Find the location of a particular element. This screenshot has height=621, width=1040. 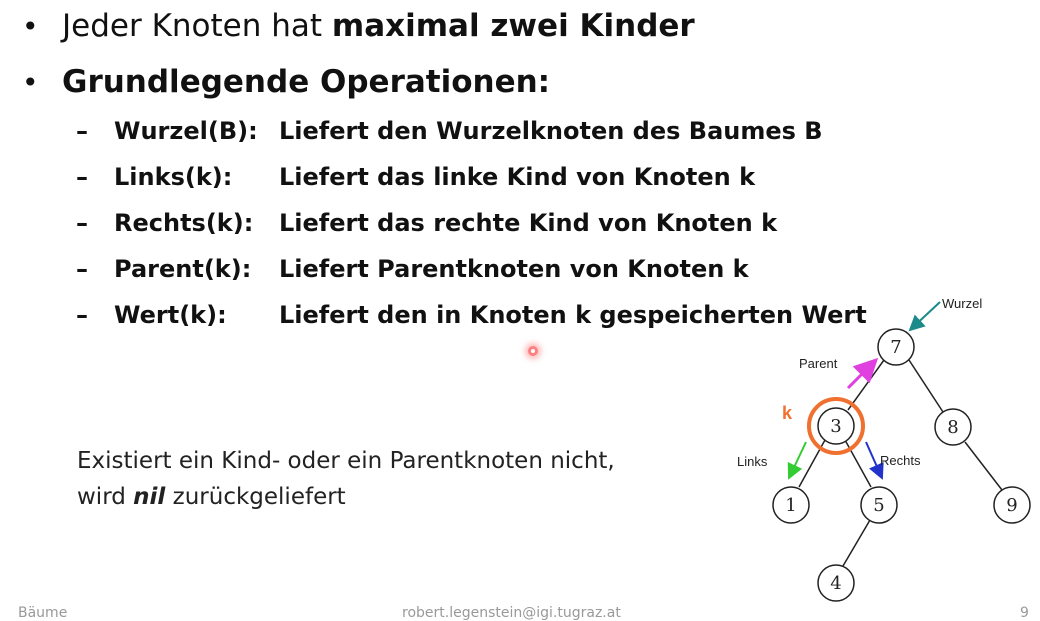

rechts-label: Rechts is located at coordinates (900, 460).